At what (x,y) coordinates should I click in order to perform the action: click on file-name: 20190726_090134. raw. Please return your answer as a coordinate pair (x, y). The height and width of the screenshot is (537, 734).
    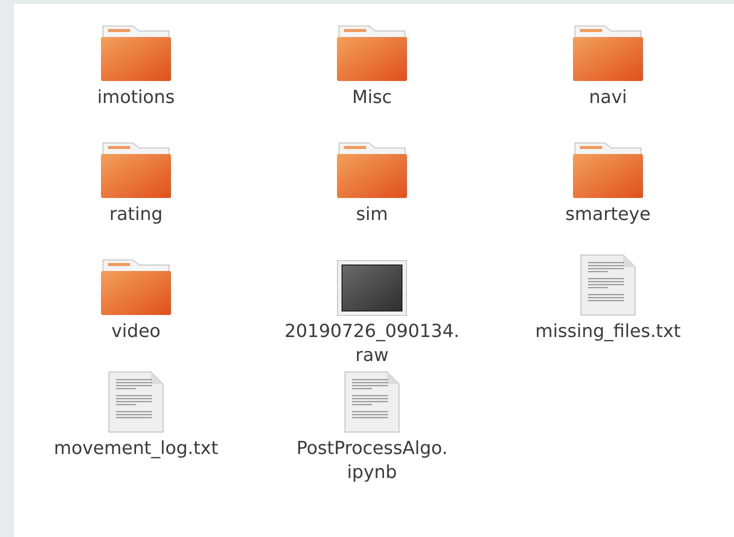
    Looking at the image, I should click on (372, 344).